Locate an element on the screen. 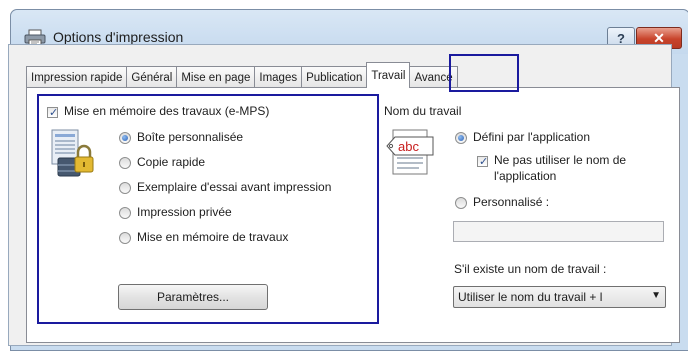 This screenshot has height=351, width=688. job-name-exists-select-value: Utiliser le nom du travail + l is located at coordinates (530, 297).